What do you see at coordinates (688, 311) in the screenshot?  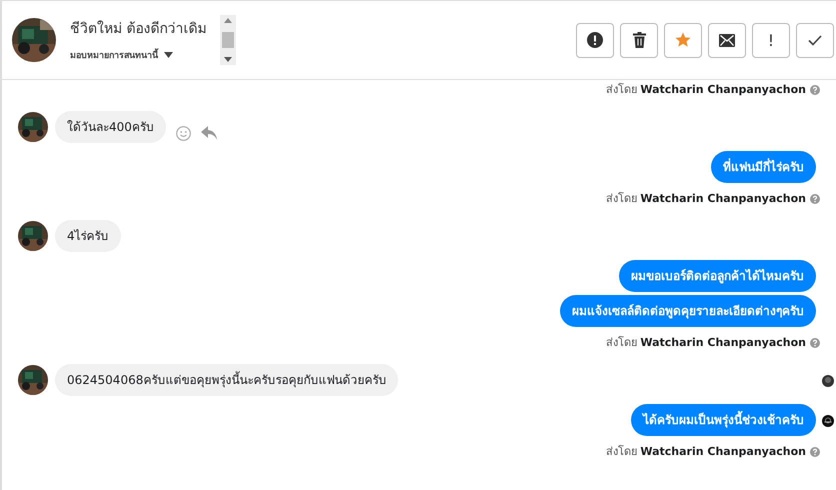 I see `message-bubble: ผมแจ้งเซลล์ติดต่อพูดคุยรายละเอียดต่างๆครับ` at bounding box center [688, 311].